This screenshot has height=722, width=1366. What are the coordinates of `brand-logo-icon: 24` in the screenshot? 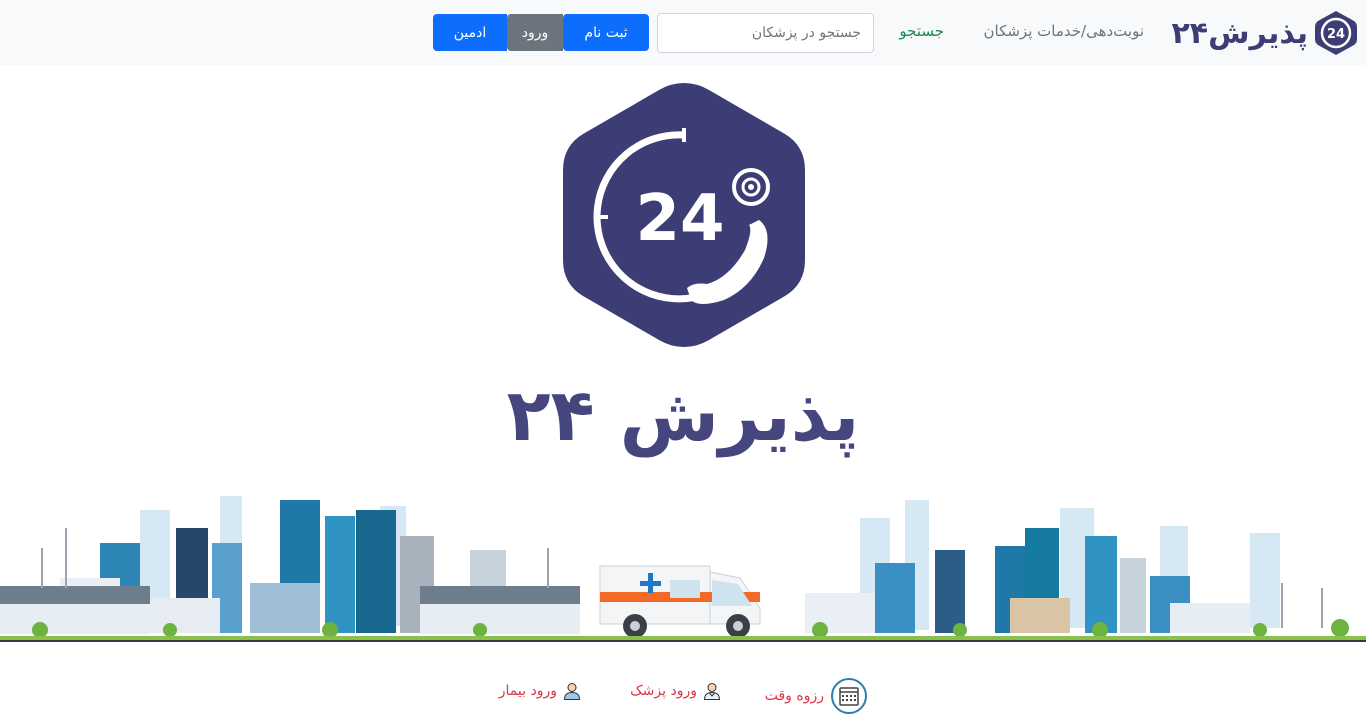 It's located at (1336, 33).